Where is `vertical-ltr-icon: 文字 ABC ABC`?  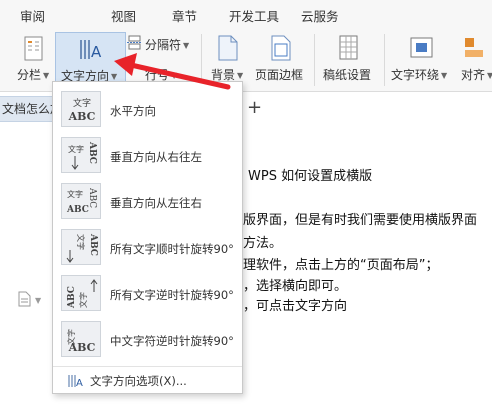
vertical-ltr-icon: 文字 ABC ABC is located at coordinates (81, 201).